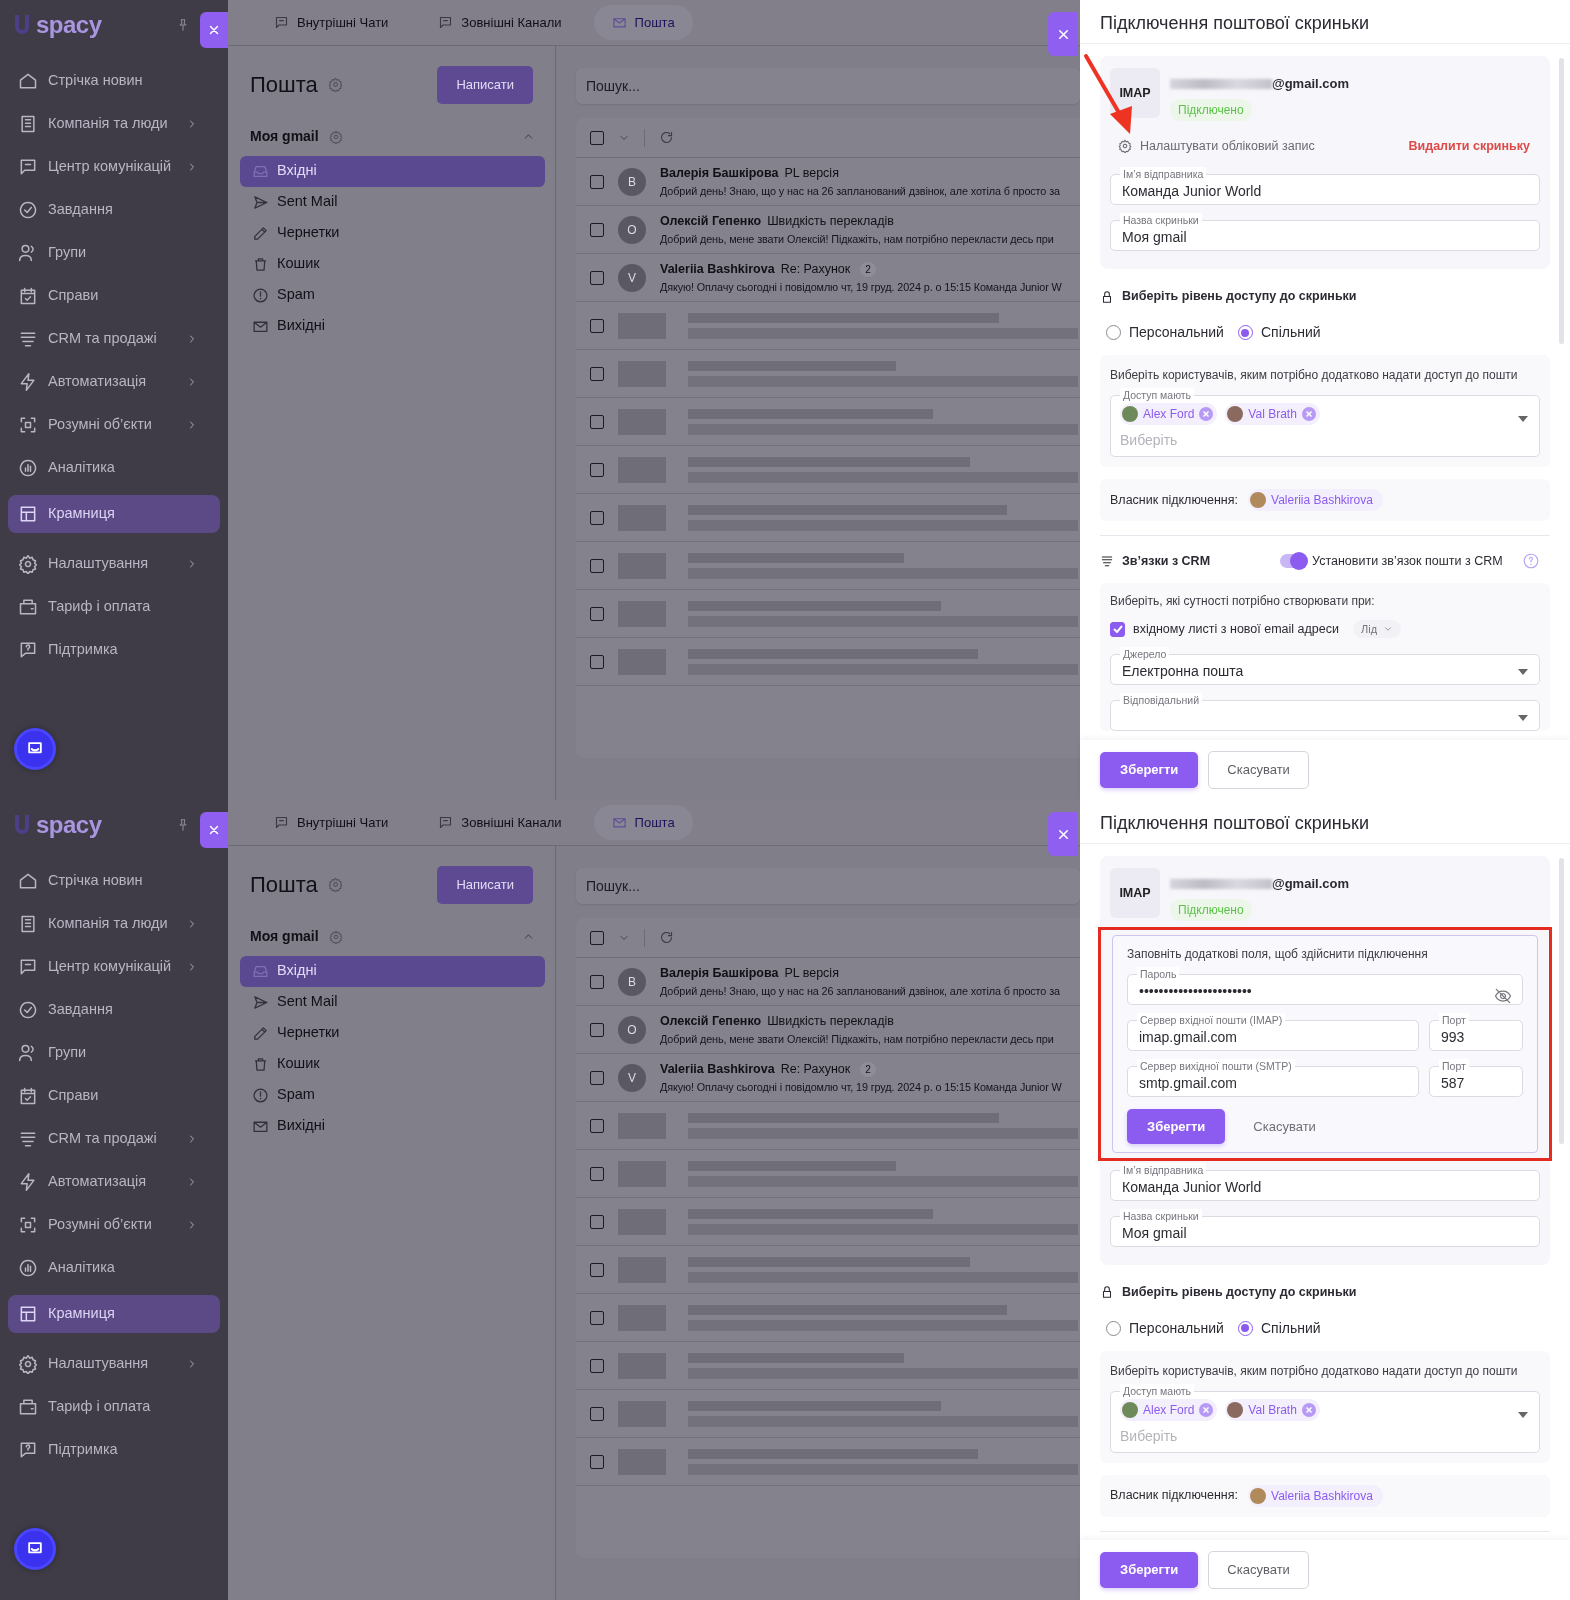 This screenshot has width=1570, height=1600. I want to click on input-field: Пароль •••••••••••••••••••••••, so click(1325, 985).